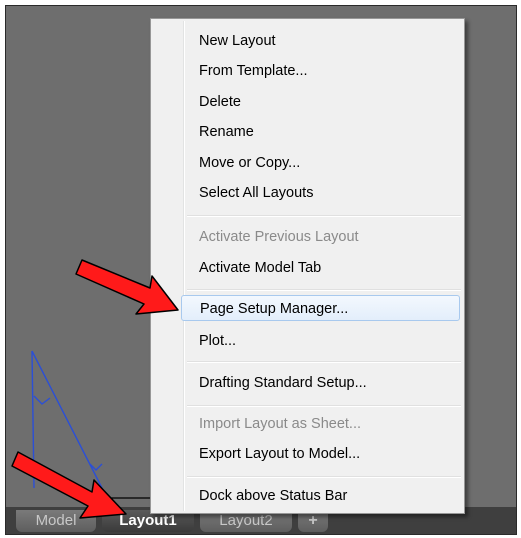  I want to click on menu-item-select-all-layouts: Select All Layouts, so click(323, 193).